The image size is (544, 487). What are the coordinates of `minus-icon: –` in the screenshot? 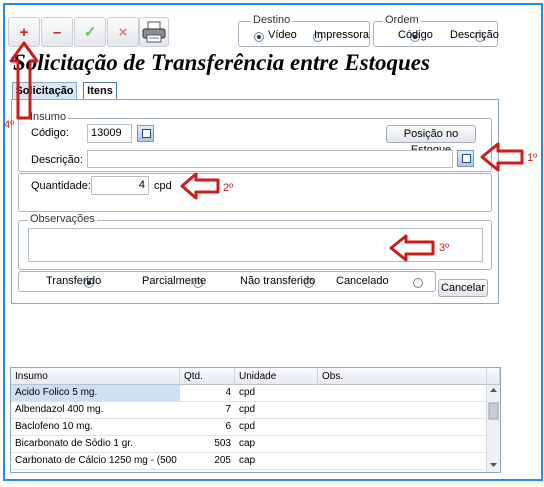 It's located at (57, 32).